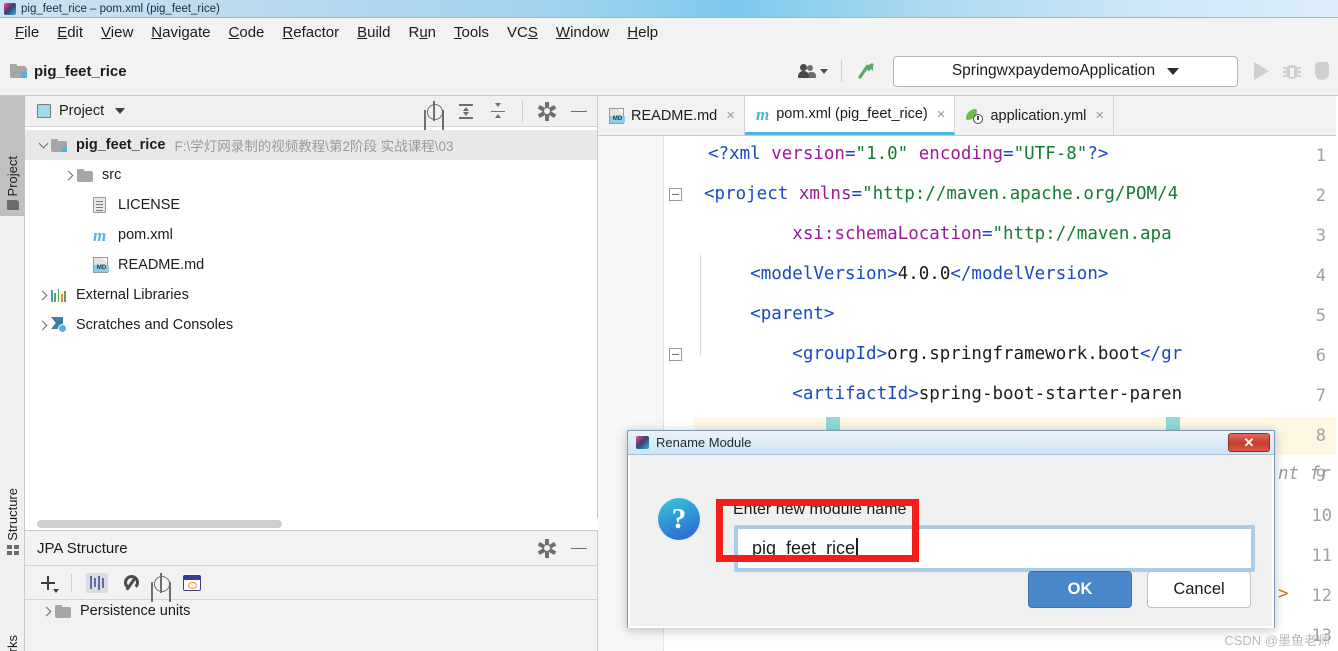  I want to click on run-configuration-selector: SpringwxpaydemoApplication, so click(1065, 71).